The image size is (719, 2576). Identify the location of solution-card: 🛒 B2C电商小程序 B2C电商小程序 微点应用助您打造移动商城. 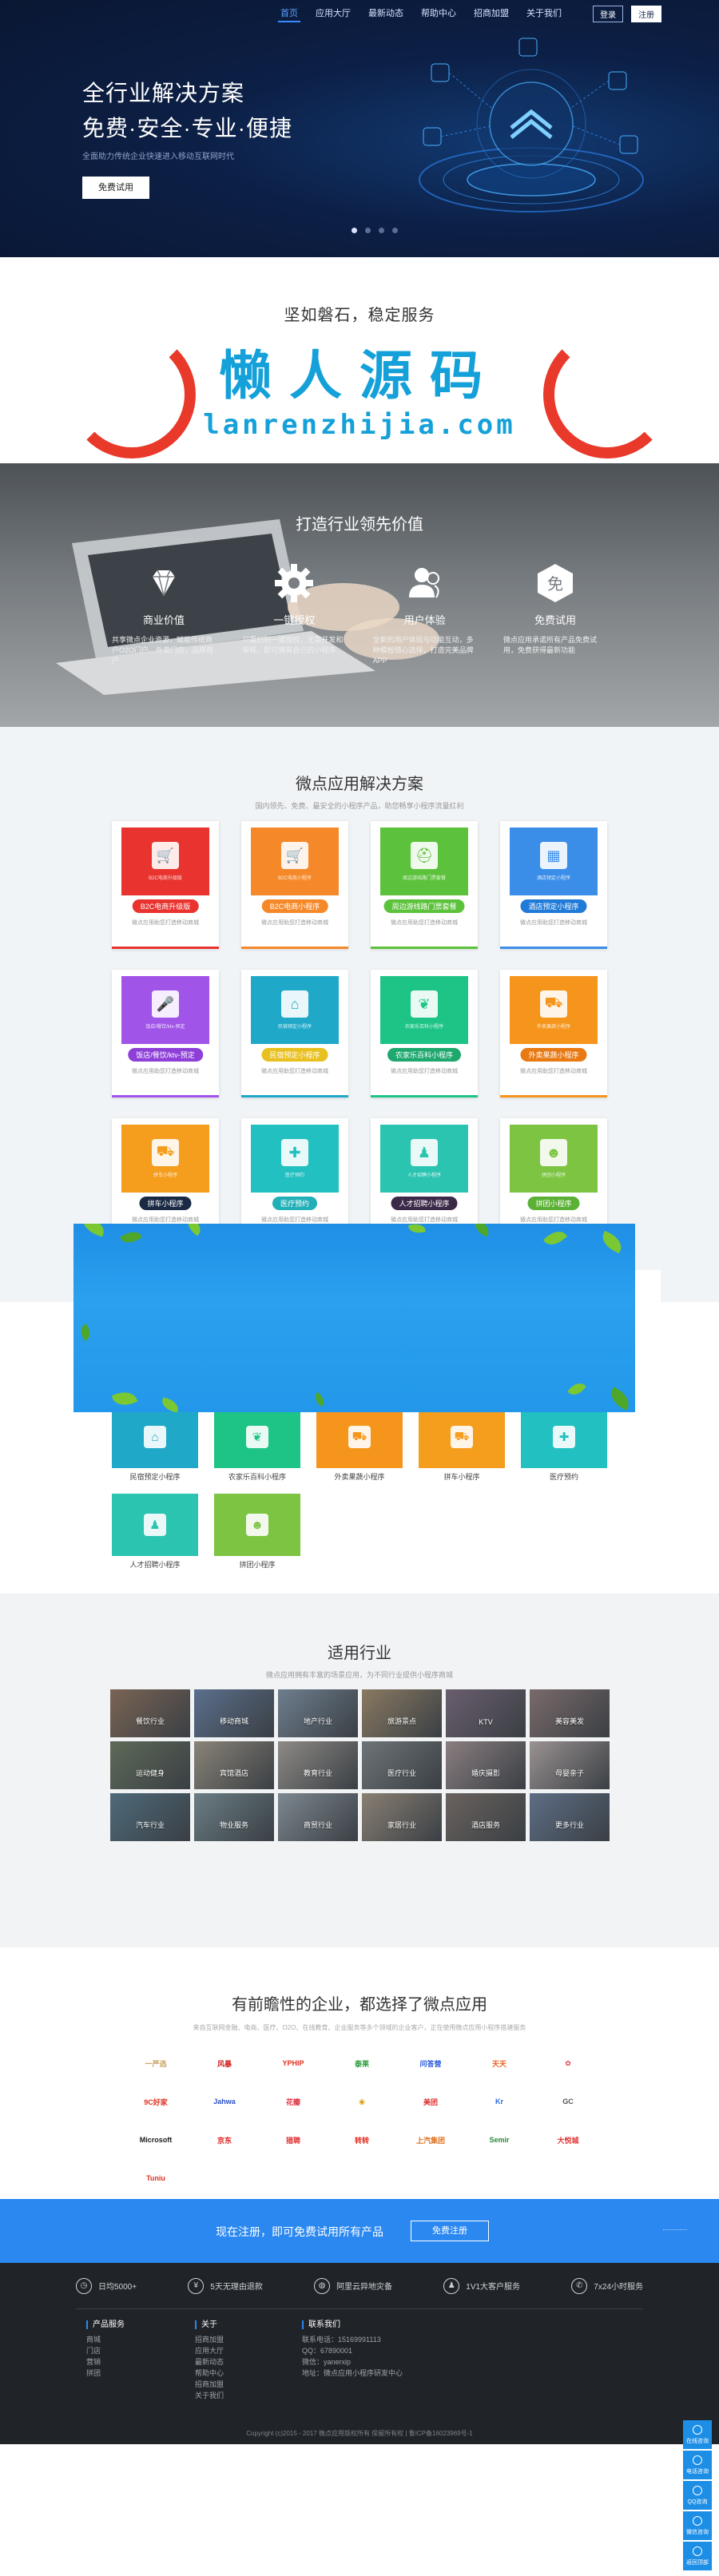
(294, 885).